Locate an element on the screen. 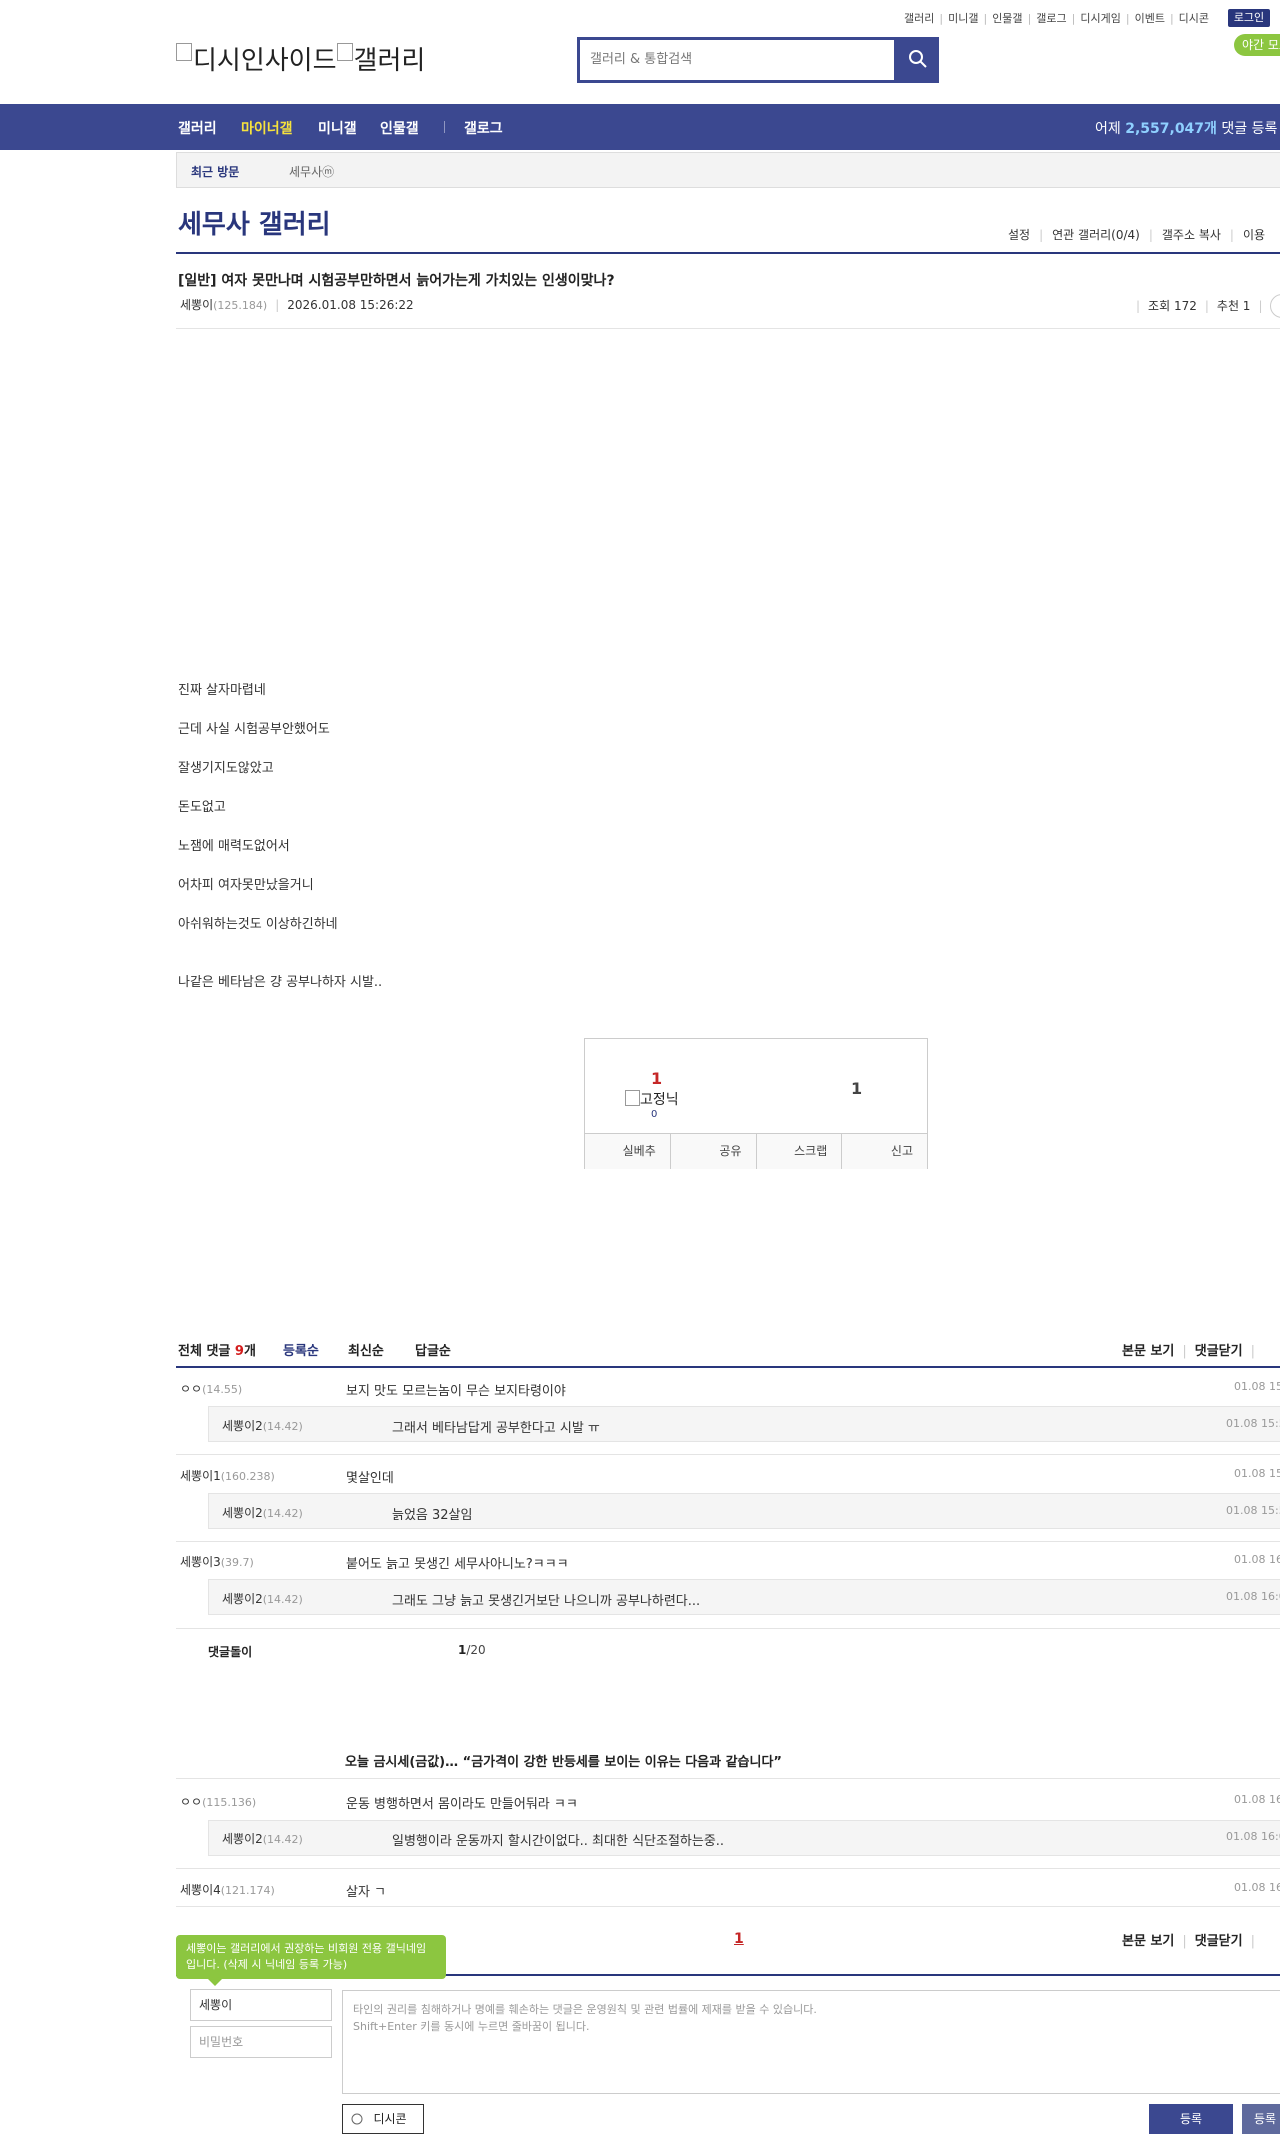 The image size is (1280, 2140). fixed-nick-count: 0 is located at coordinates (654, 1114).